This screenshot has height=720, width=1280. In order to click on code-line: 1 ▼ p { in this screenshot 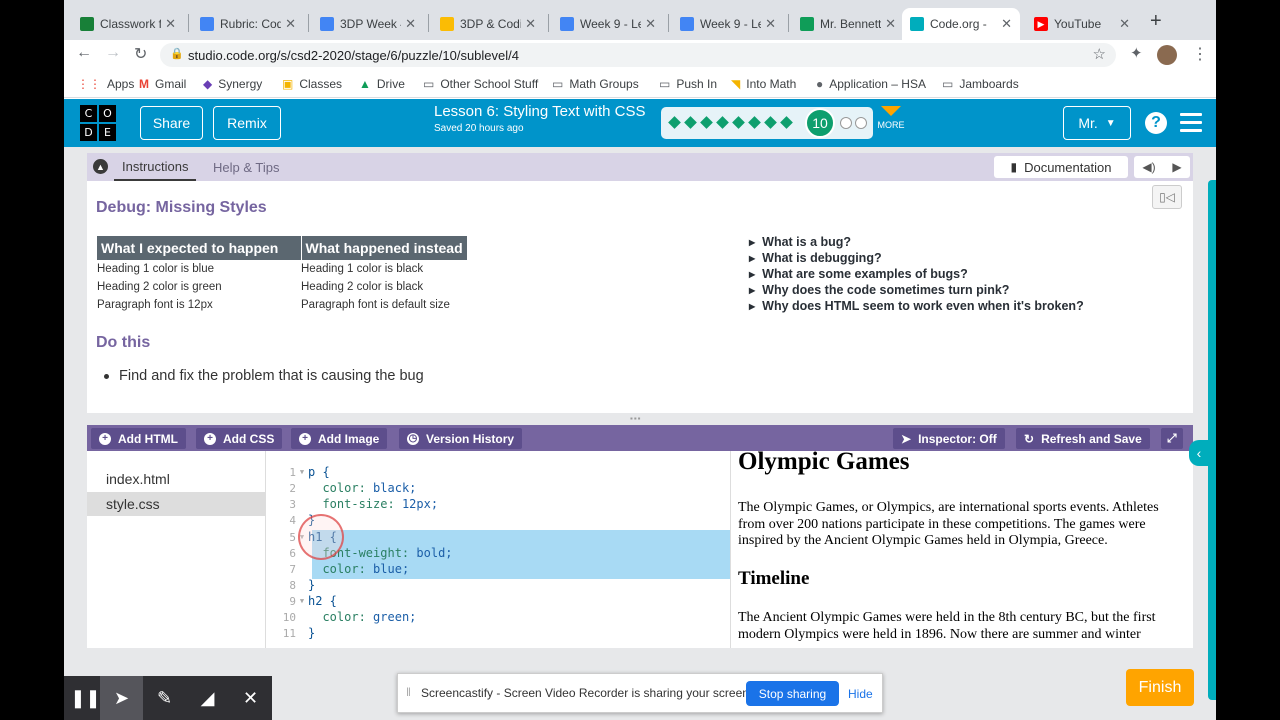, I will do `click(297, 472)`.